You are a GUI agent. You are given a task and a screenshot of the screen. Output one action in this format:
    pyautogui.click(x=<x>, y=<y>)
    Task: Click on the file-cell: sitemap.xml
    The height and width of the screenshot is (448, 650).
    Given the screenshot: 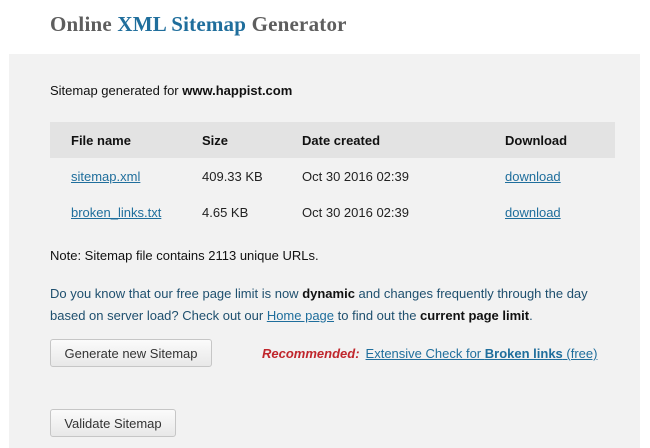 What is the action you would take?
    pyautogui.click(x=126, y=176)
    